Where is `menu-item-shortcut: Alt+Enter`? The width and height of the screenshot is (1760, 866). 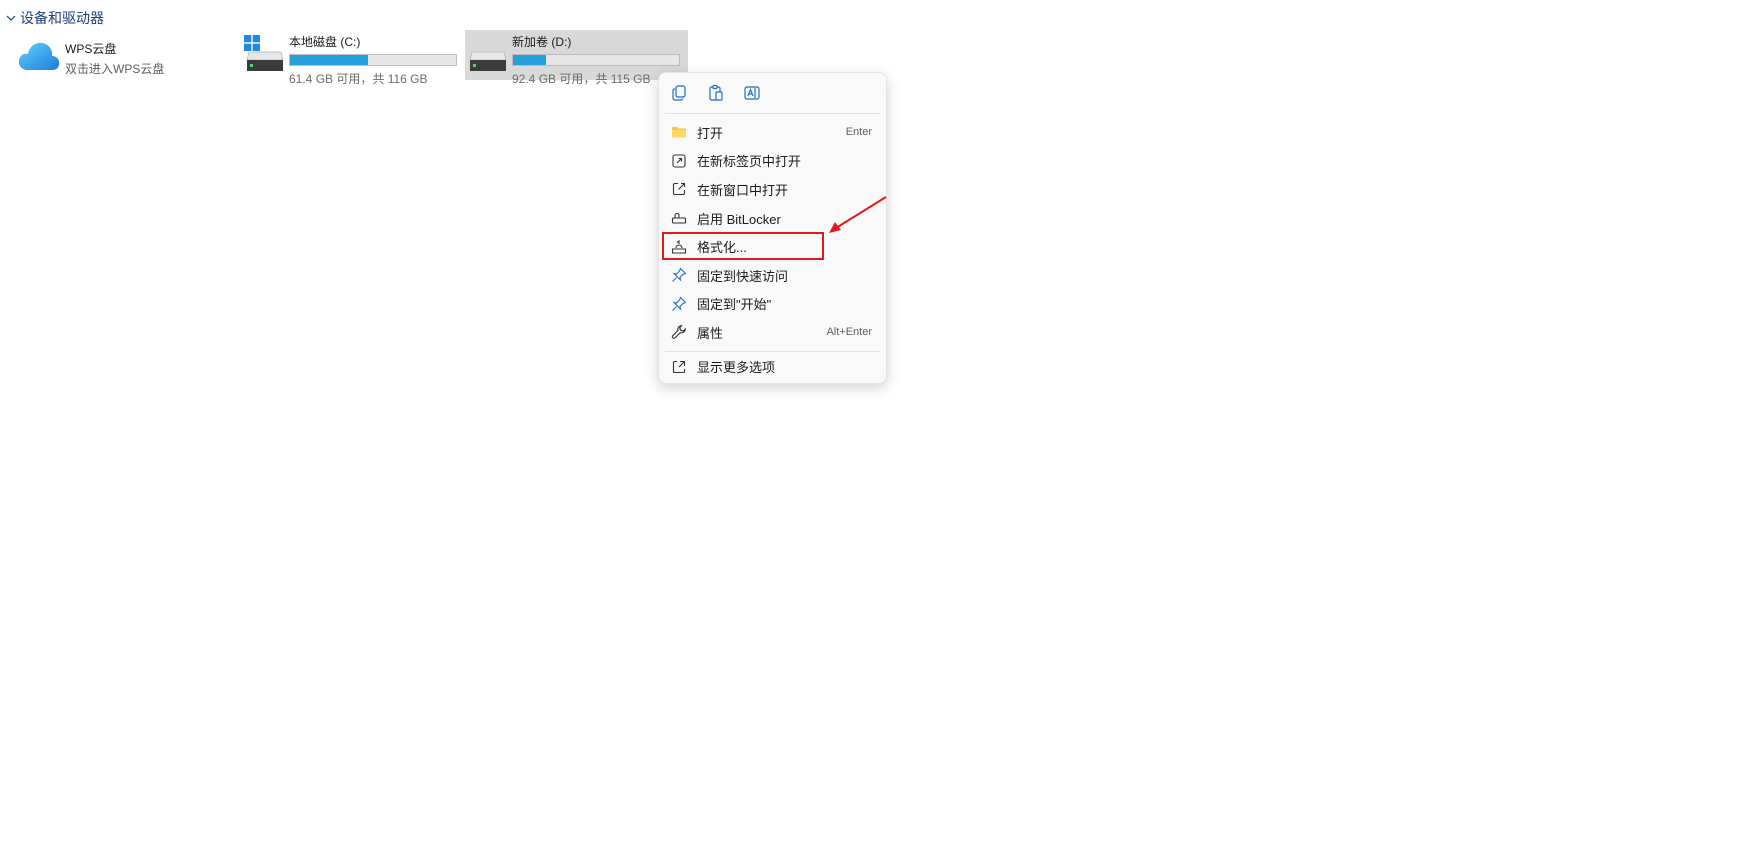
menu-item-shortcut: Alt+Enter is located at coordinates (849, 332).